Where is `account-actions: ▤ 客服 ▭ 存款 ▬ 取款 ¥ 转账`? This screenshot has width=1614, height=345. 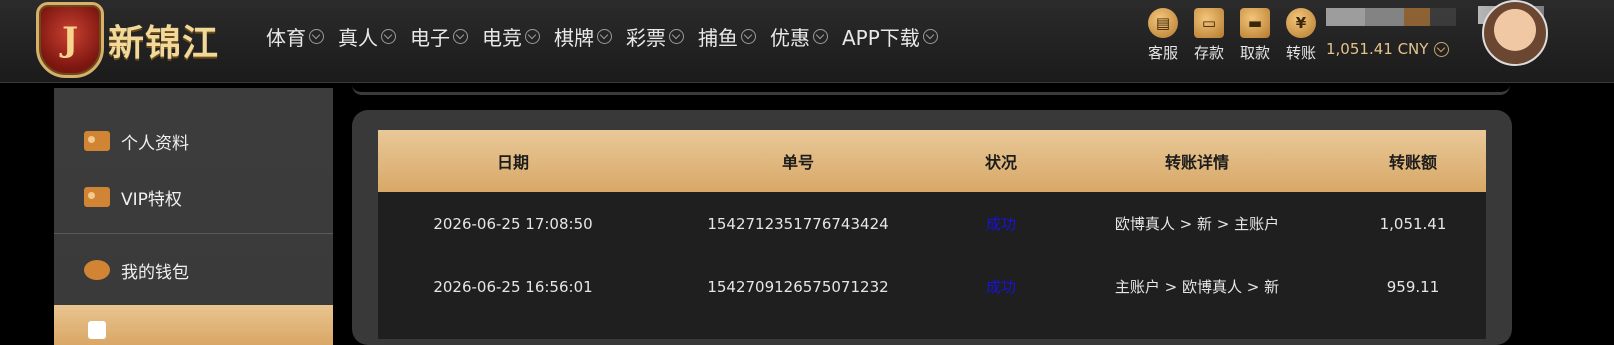 account-actions: ▤ 客服 ▭ 存款 ▬ 取款 ¥ 转账 is located at coordinates (1232, 35).